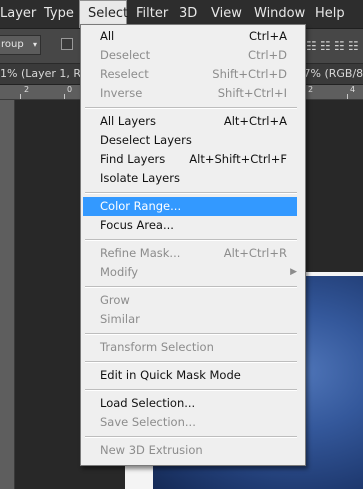  Describe the element at coordinates (115, 300) in the screenshot. I see `menu-item-label: Grow` at that location.